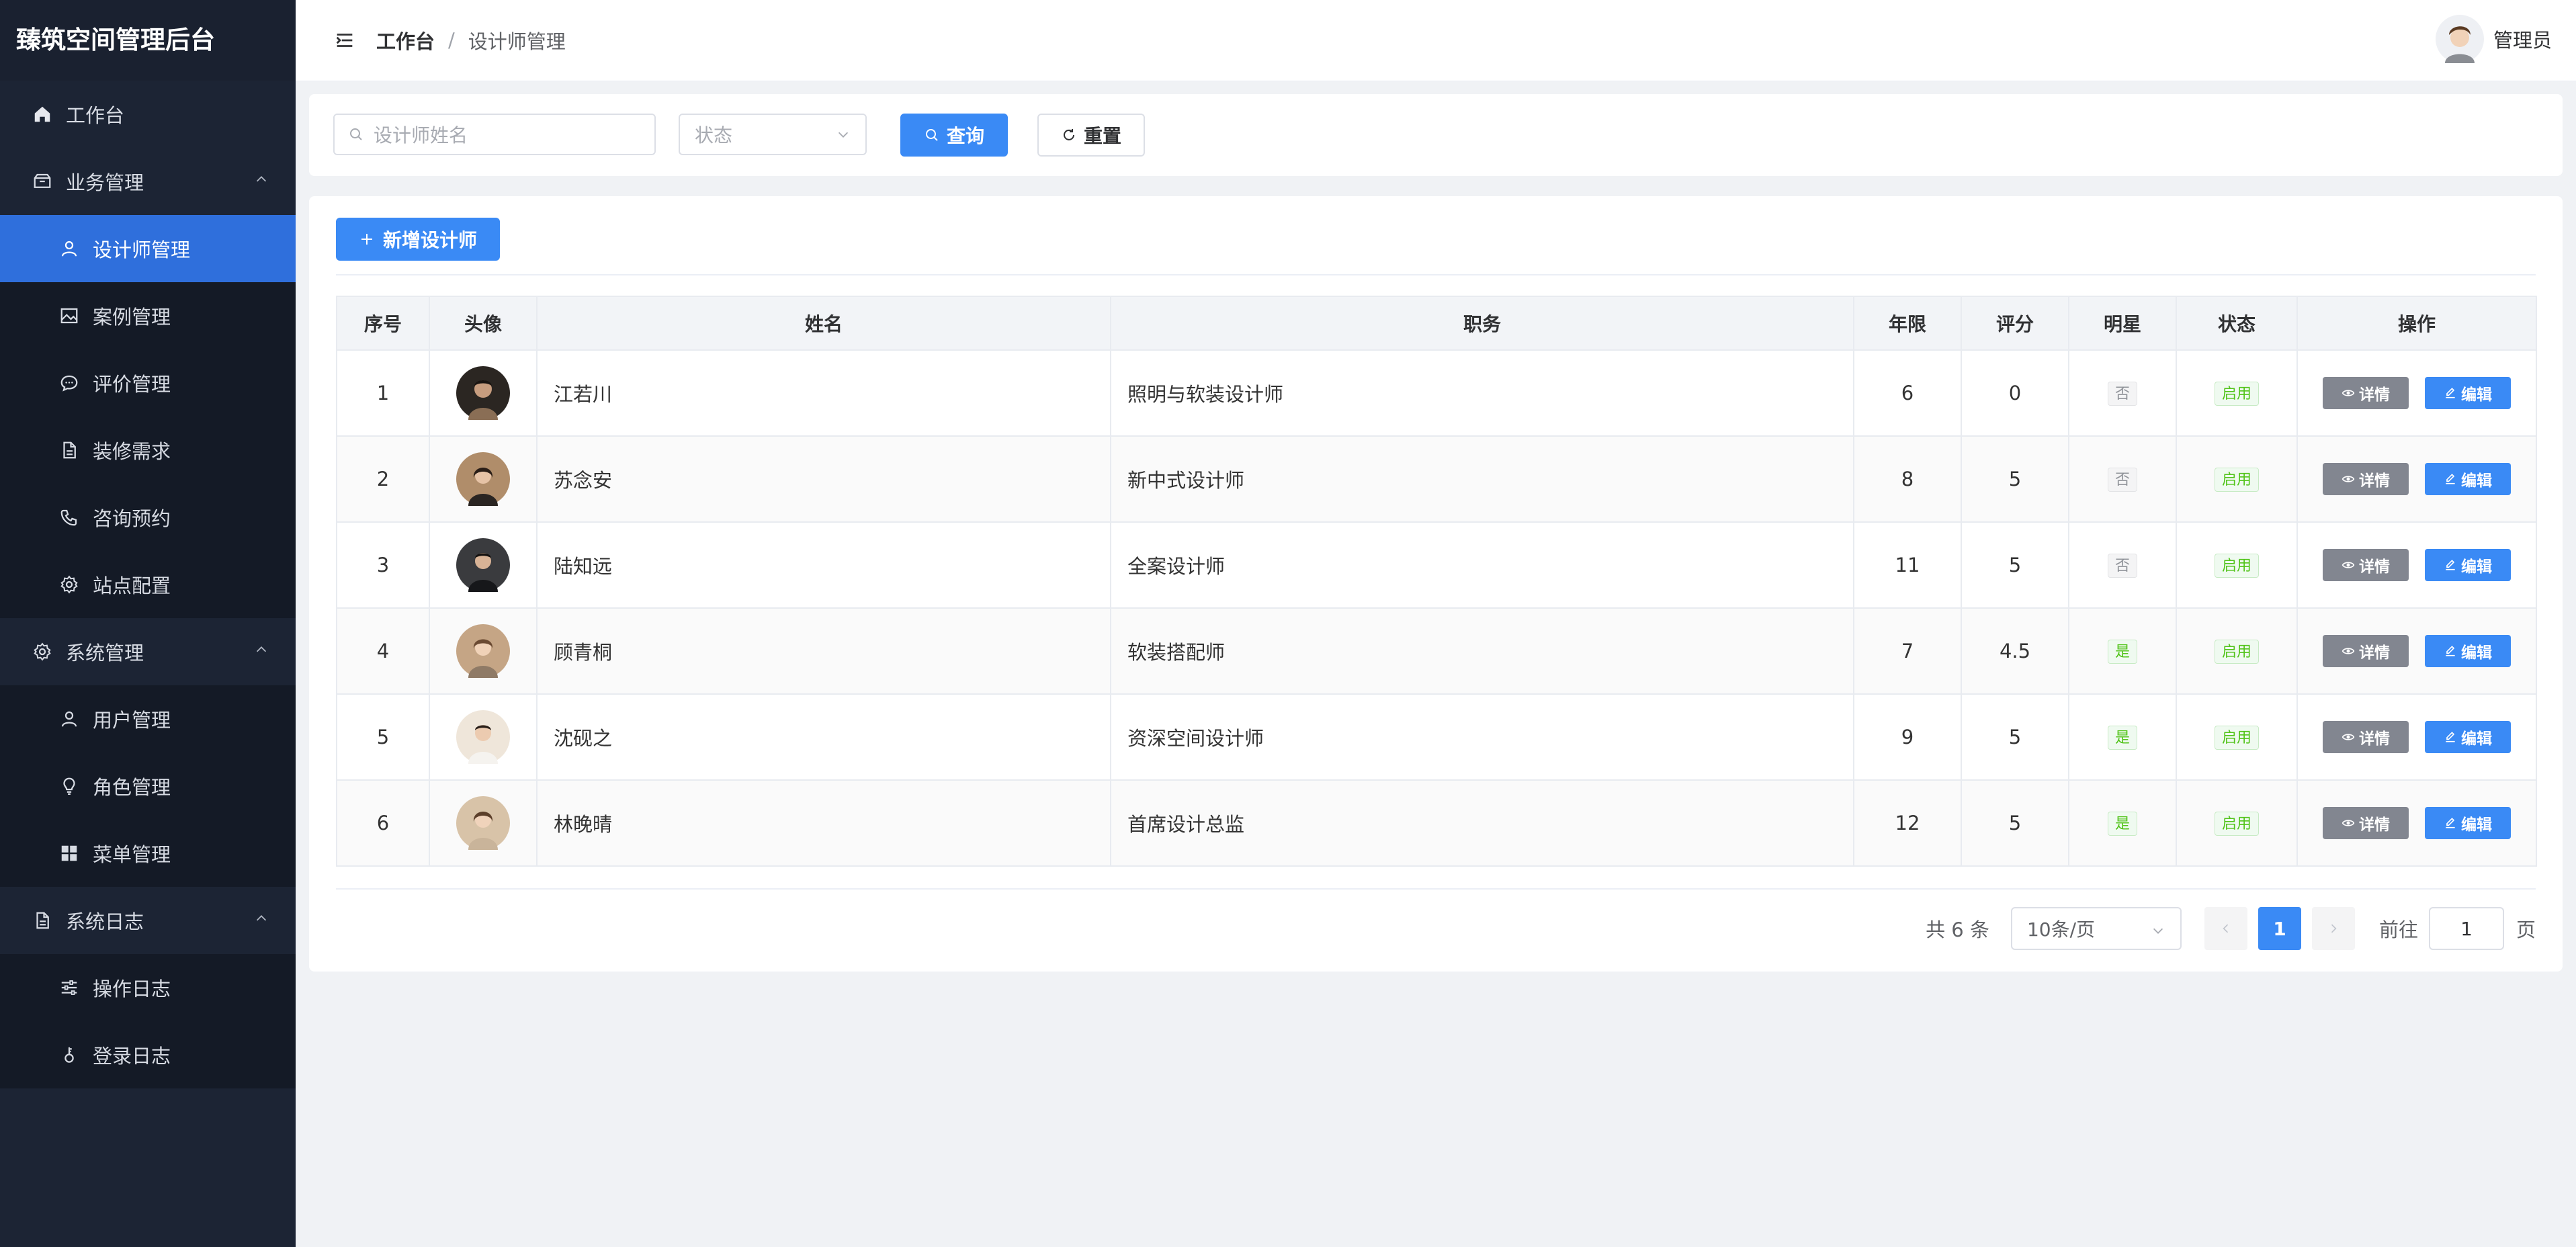 This screenshot has width=2576, height=1247. What do you see at coordinates (132, 451) in the screenshot?
I see `sidebar-item-label: 装修需求` at bounding box center [132, 451].